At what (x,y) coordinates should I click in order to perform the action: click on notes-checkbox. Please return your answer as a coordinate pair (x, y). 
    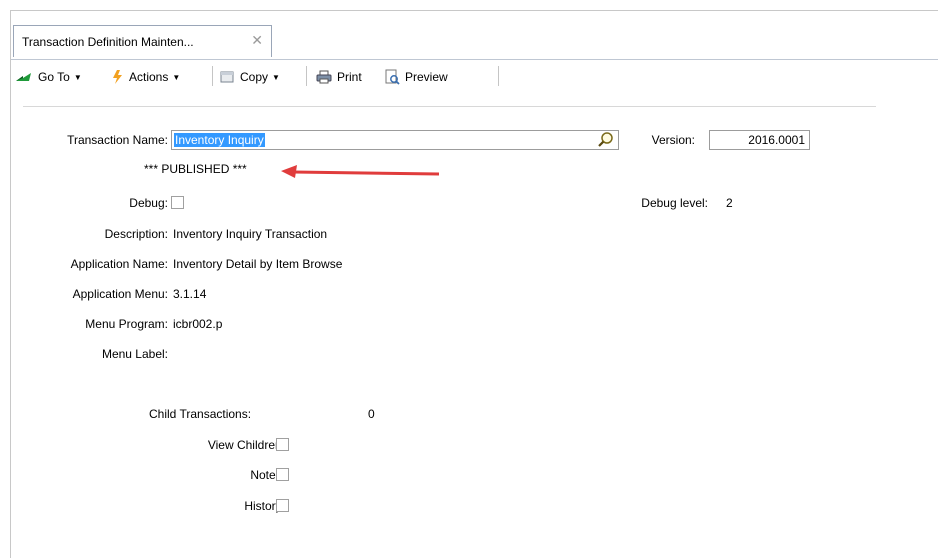
    Looking at the image, I should click on (282, 474).